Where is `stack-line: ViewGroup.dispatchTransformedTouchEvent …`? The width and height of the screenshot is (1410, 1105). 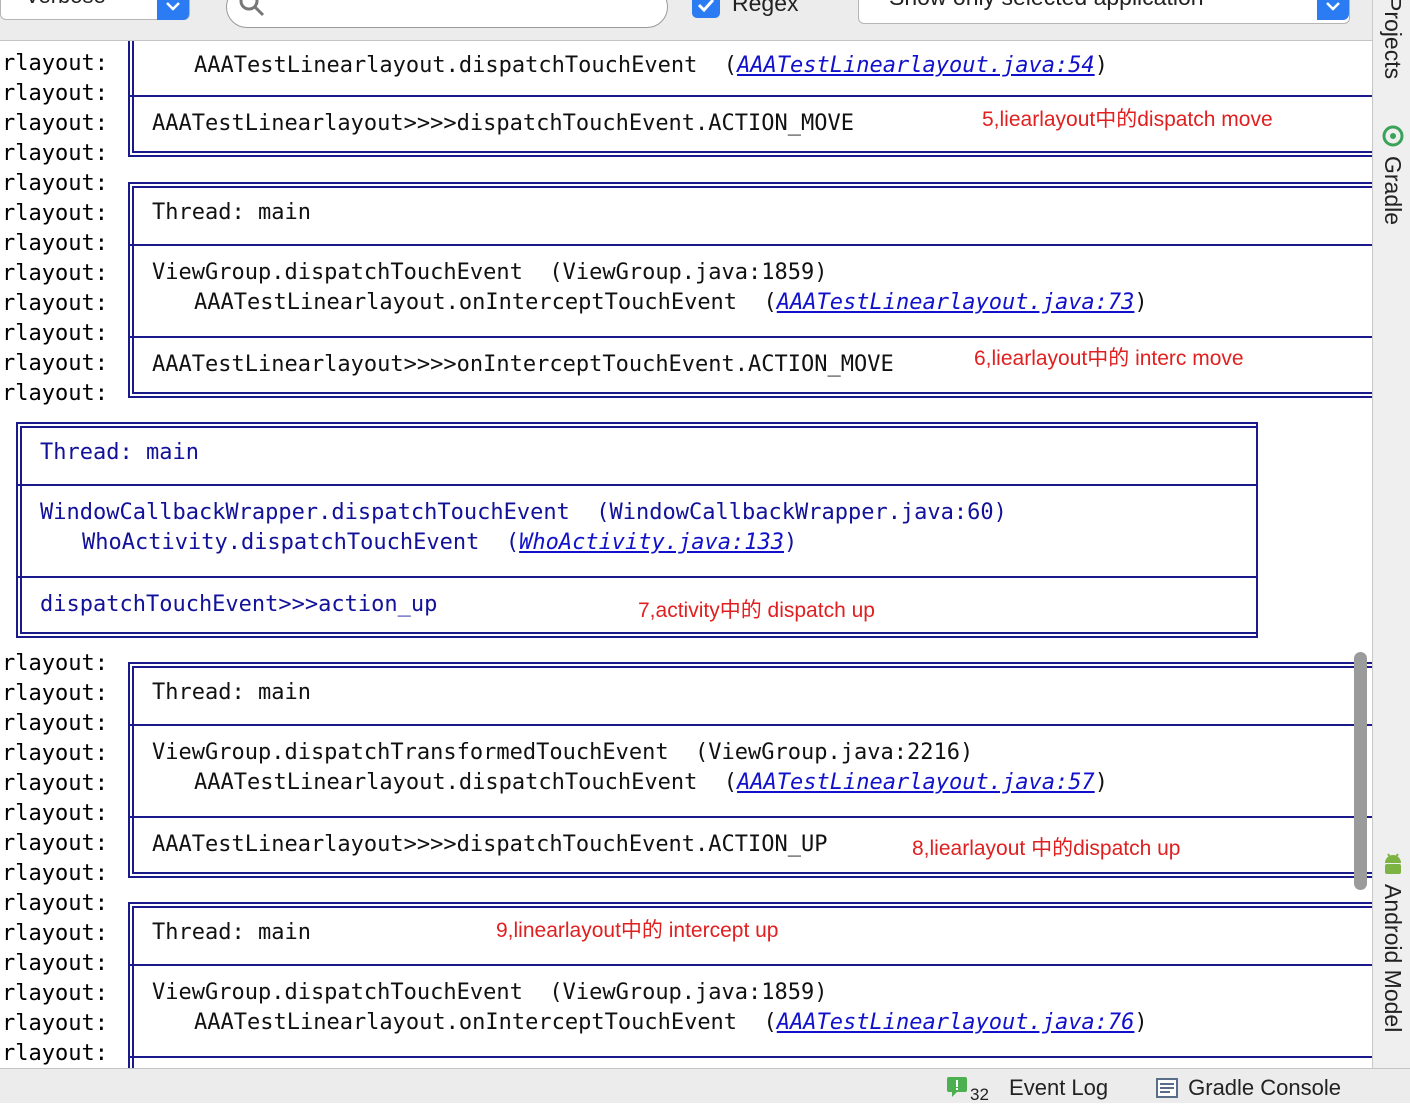
stack-line: ViewGroup.dispatchTransformedTouchEvent … is located at coordinates (563, 752).